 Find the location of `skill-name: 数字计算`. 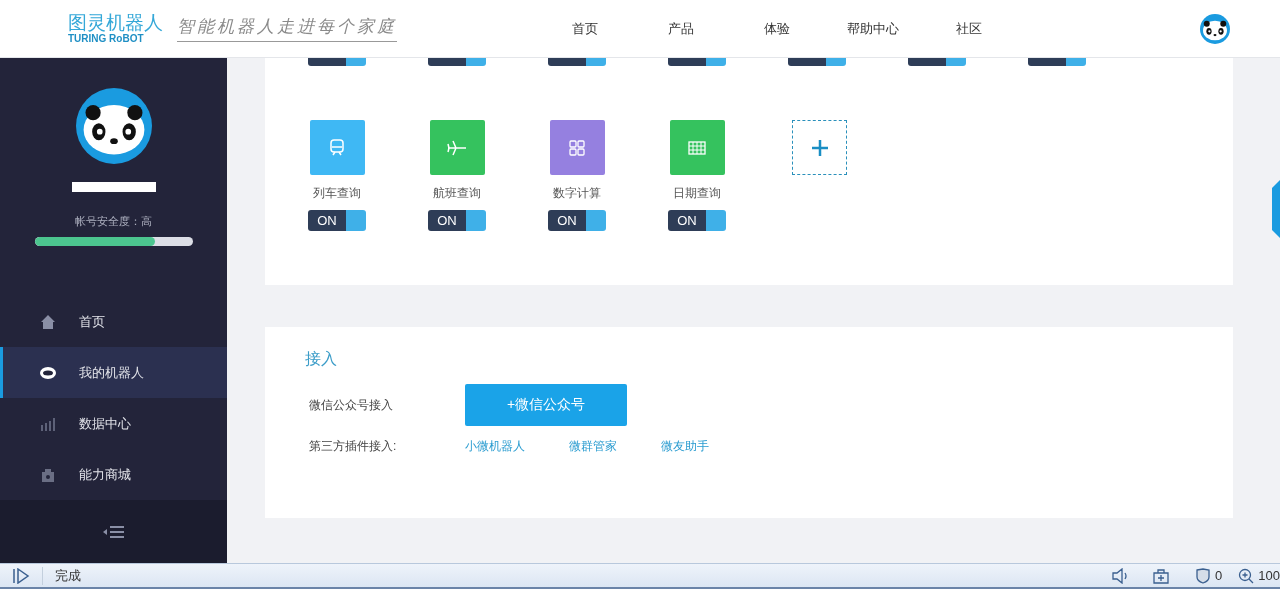

skill-name: 数字计算 is located at coordinates (577, 193).